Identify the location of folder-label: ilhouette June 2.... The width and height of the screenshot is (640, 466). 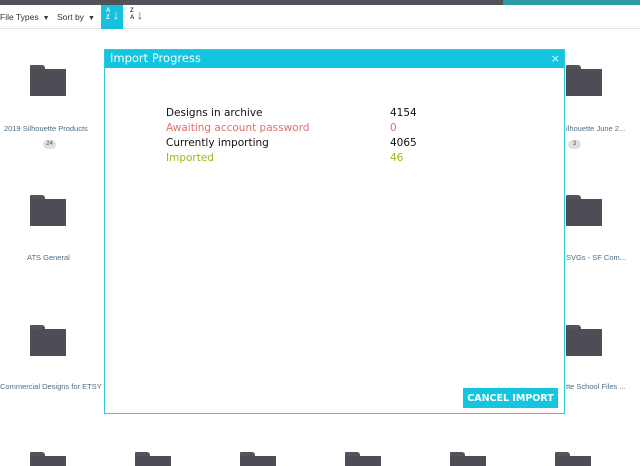
(595, 128).